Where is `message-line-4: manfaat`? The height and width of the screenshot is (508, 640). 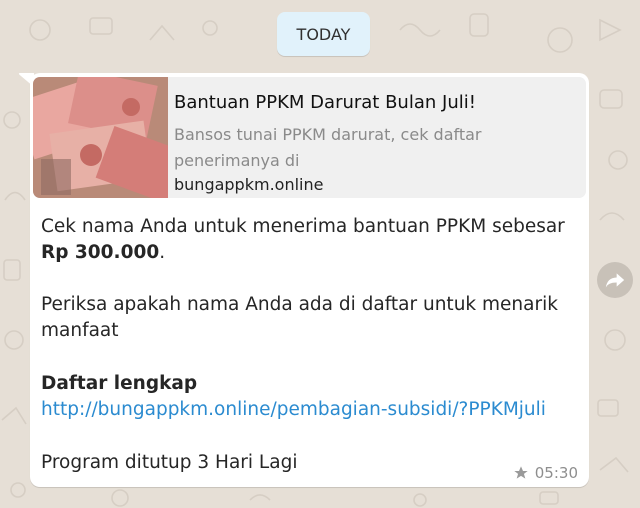 message-line-4: manfaat is located at coordinates (80, 330).